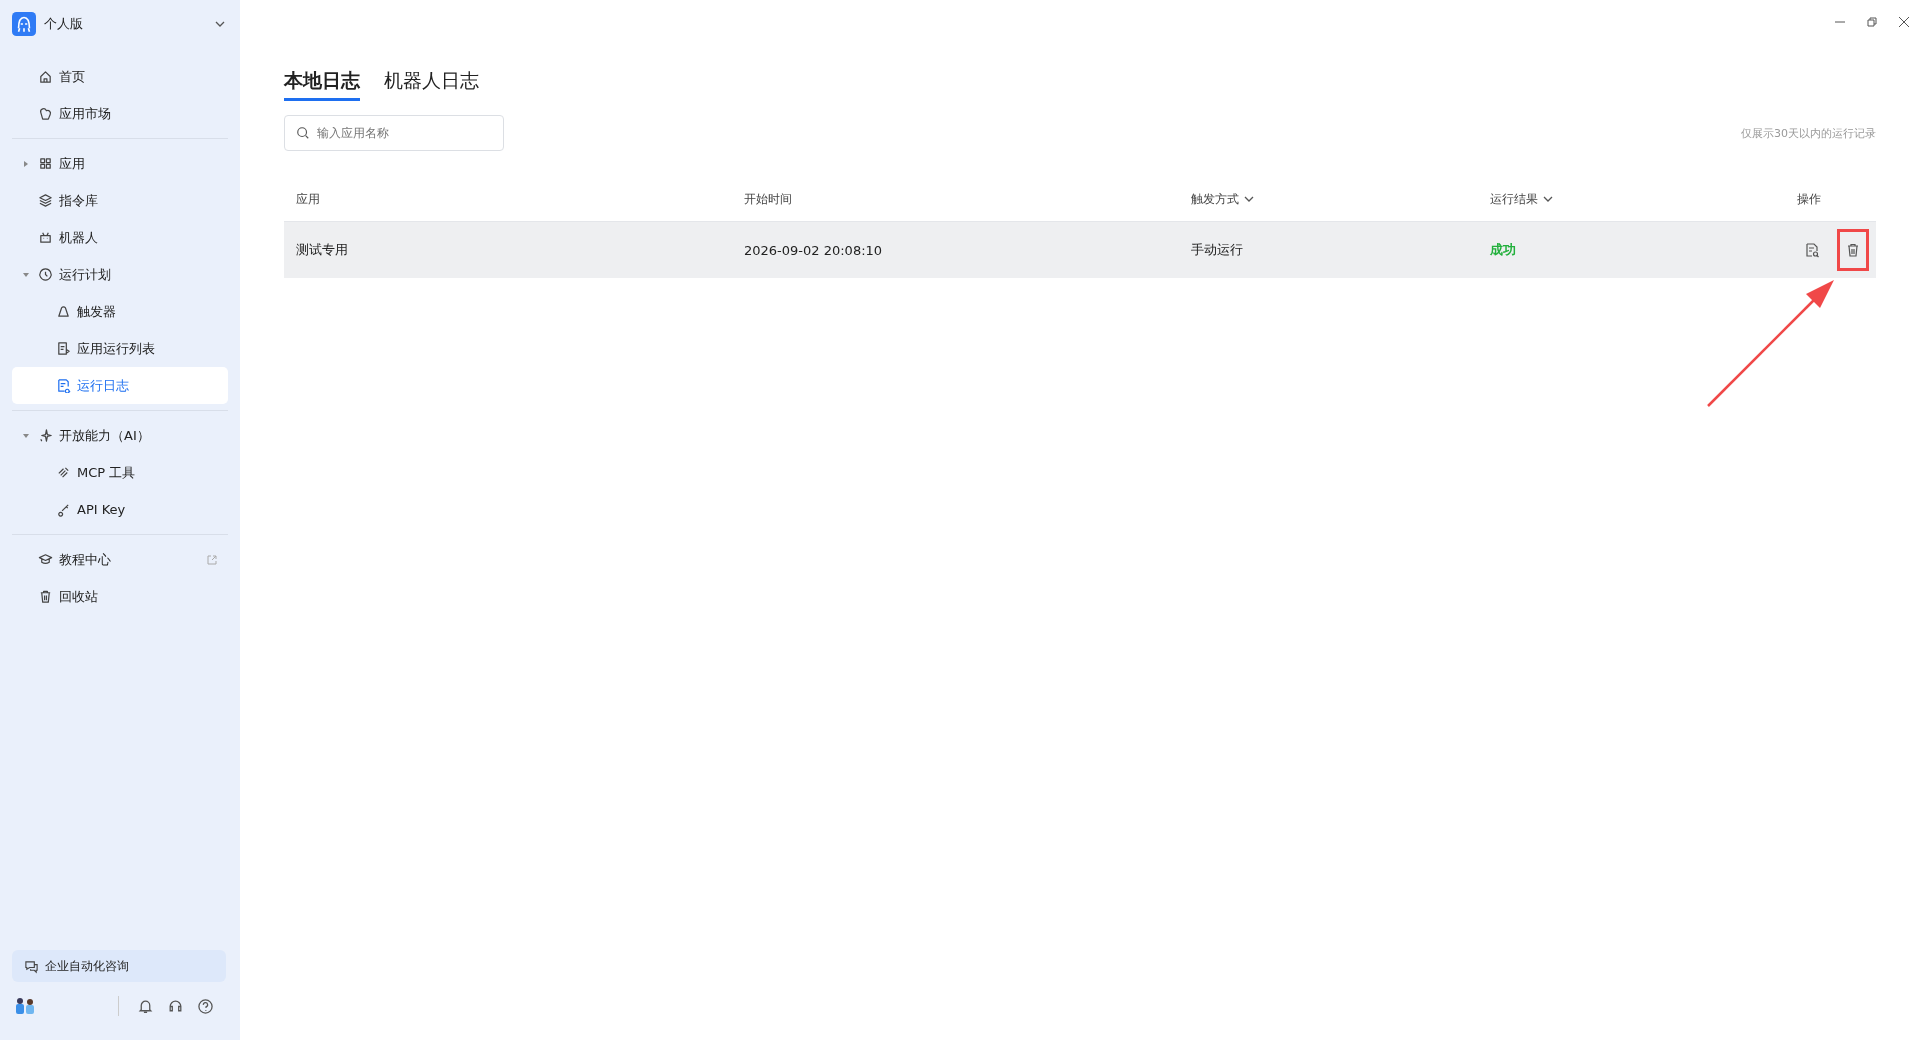 The width and height of the screenshot is (1920, 1040). I want to click on column-header: 开始时间, so click(768, 199).